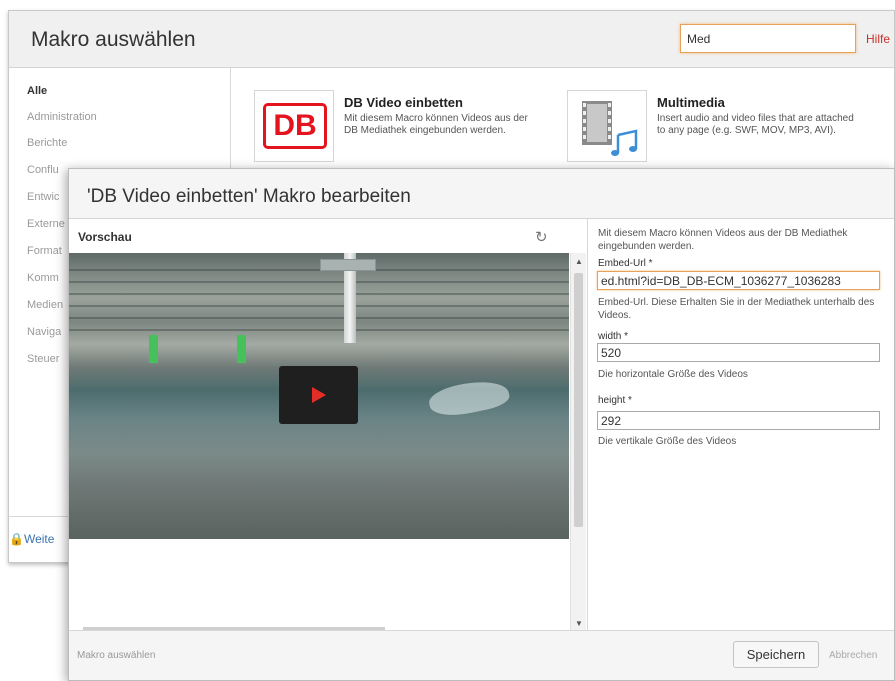 Image resolution: width=895 pixels, height=681 pixels. I want to click on height-input, so click(738, 420).